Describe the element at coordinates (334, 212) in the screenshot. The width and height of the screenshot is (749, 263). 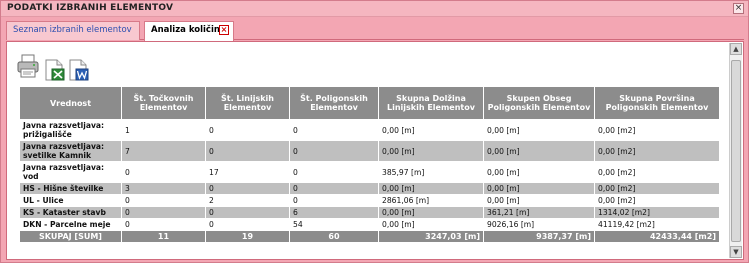
I see `table-cell: 6` at that location.